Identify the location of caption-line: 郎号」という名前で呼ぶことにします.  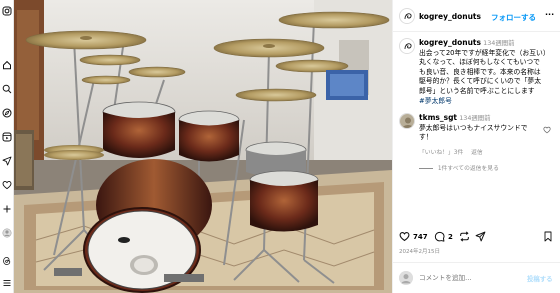
(477, 90).